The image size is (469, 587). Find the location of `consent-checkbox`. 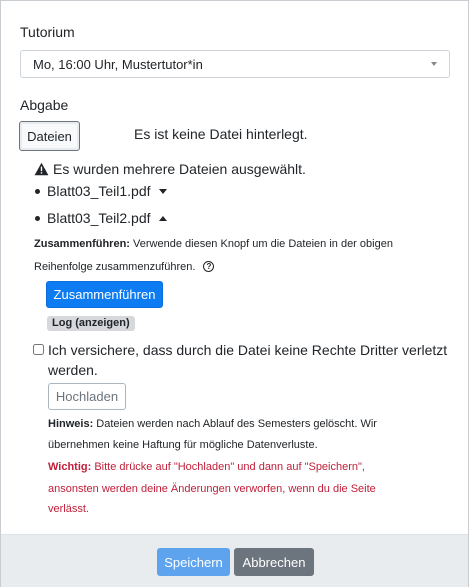

consent-checkbox is located at coordinates (38, 349).